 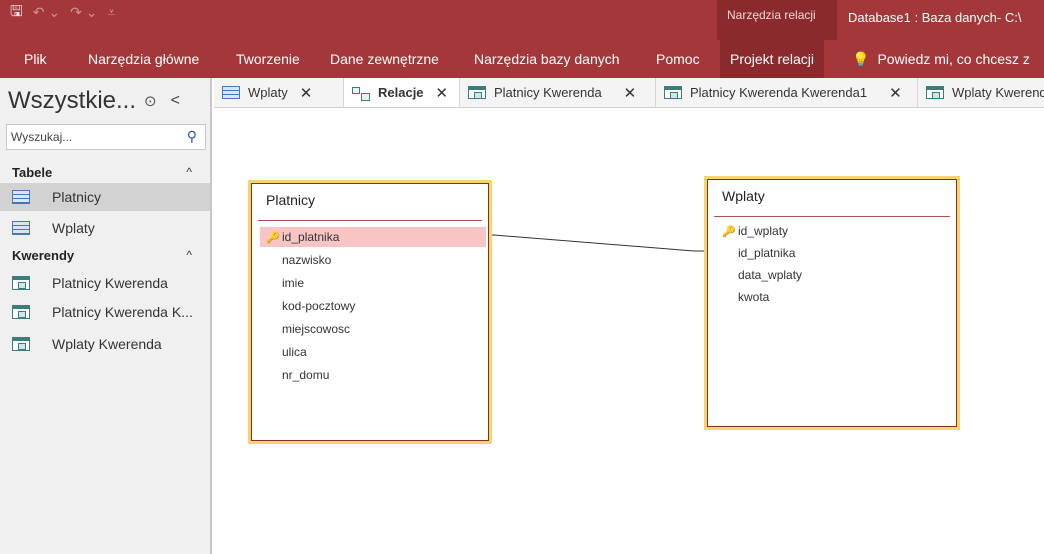 I want to click on field-row: 🔑 id_platnika, so click(x=373, y=237).